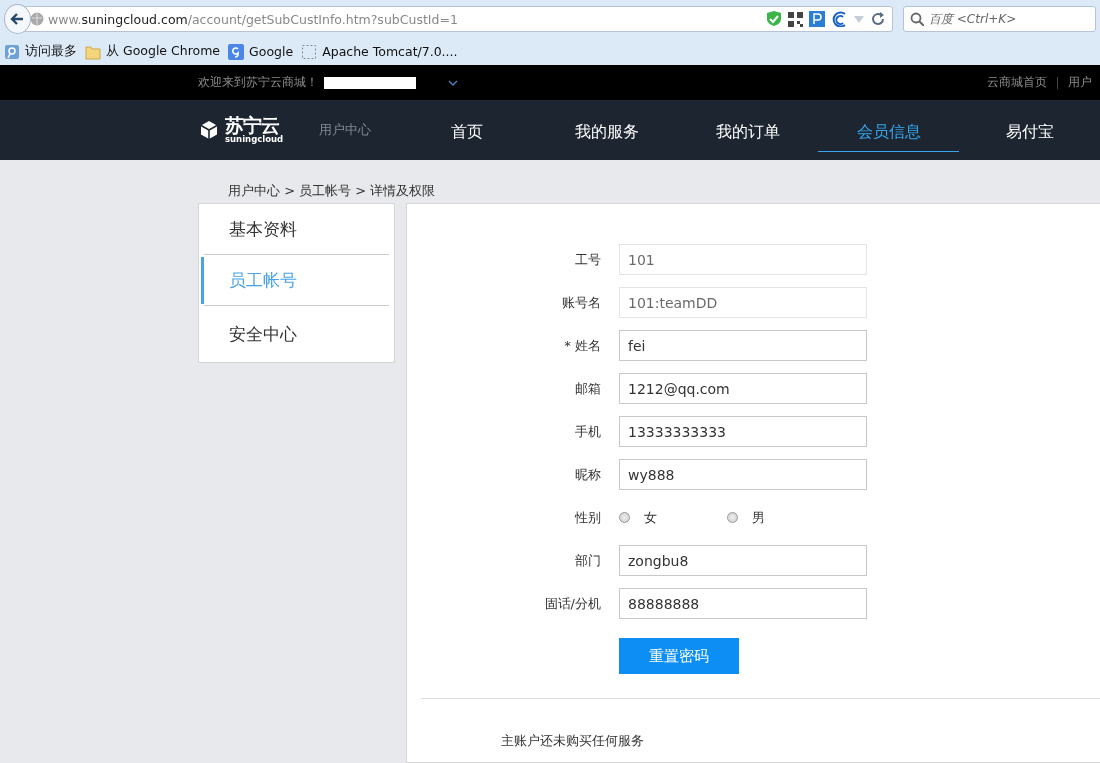 This screenshot has width=1100, height=763. I want to click on services-note: 主账户还未购买任何服务, so click(573, 741).